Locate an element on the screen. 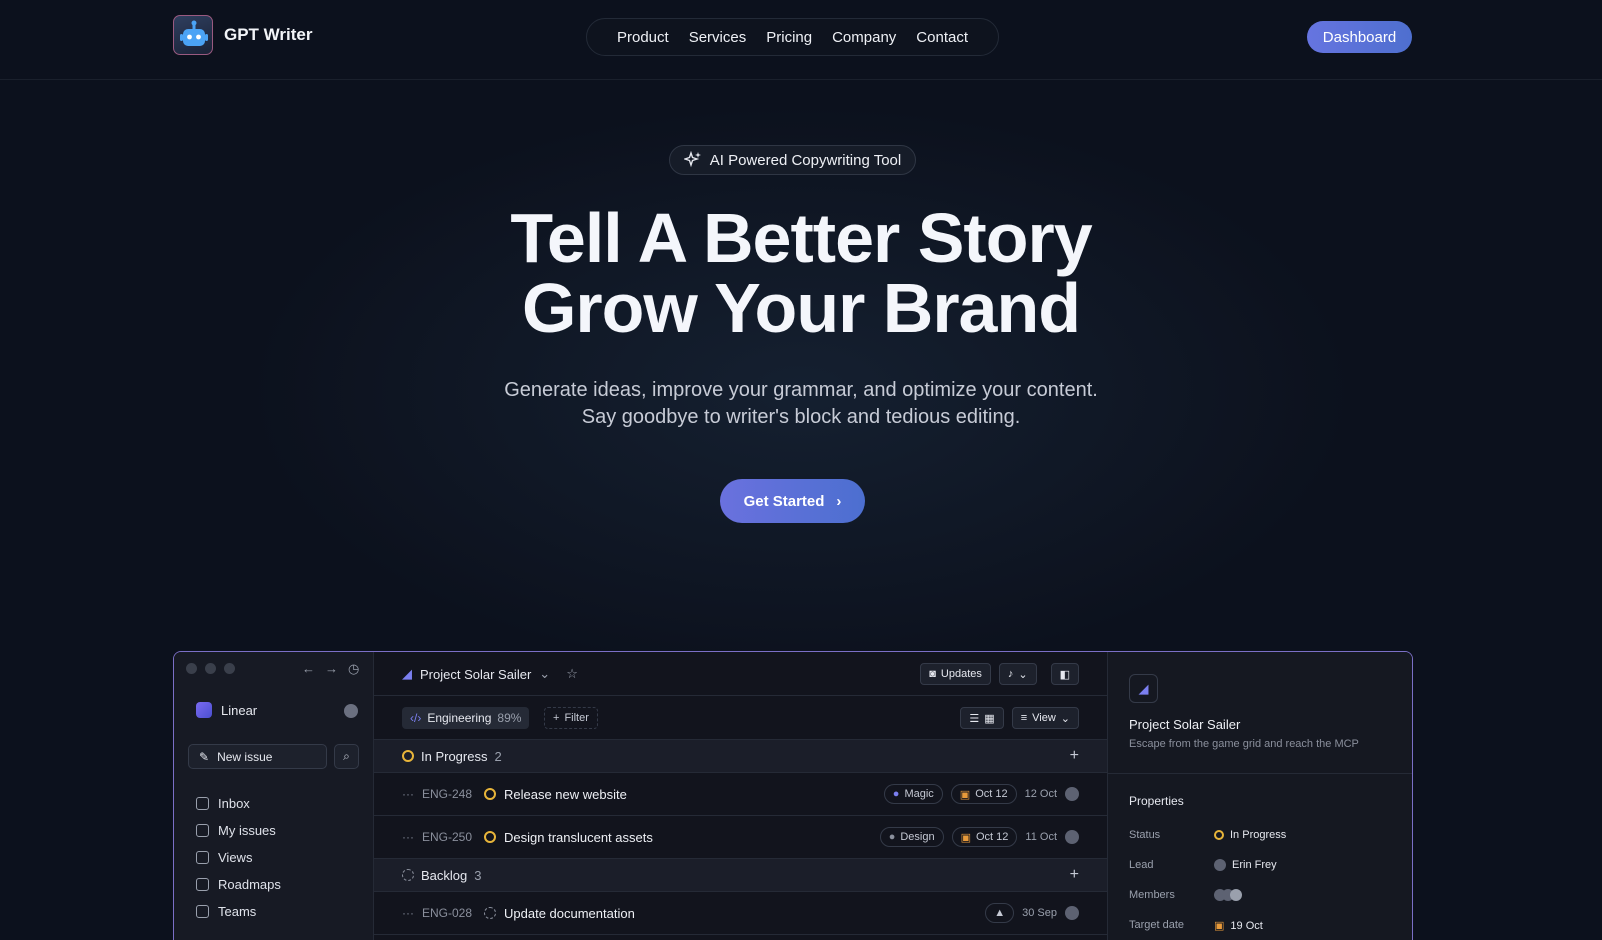 Image resolution: width=1602 pixels, height=940 pixels. bell-icon: ♪ is located at coordinates (1010, 674).